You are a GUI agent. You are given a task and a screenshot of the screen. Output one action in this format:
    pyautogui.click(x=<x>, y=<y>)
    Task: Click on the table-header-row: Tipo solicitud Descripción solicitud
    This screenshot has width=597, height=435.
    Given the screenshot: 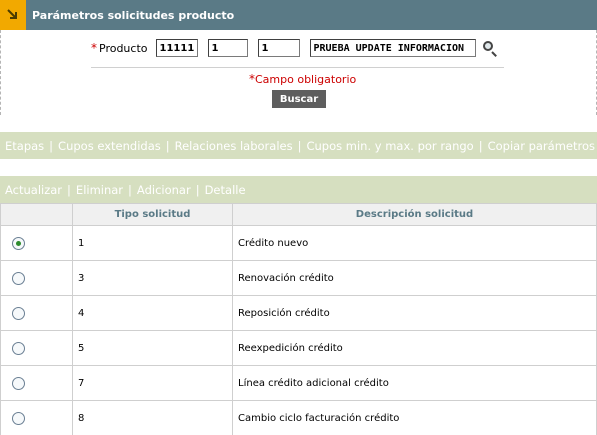 What is the action you would take?
    pyautogui.click(x=298, y=214)
    